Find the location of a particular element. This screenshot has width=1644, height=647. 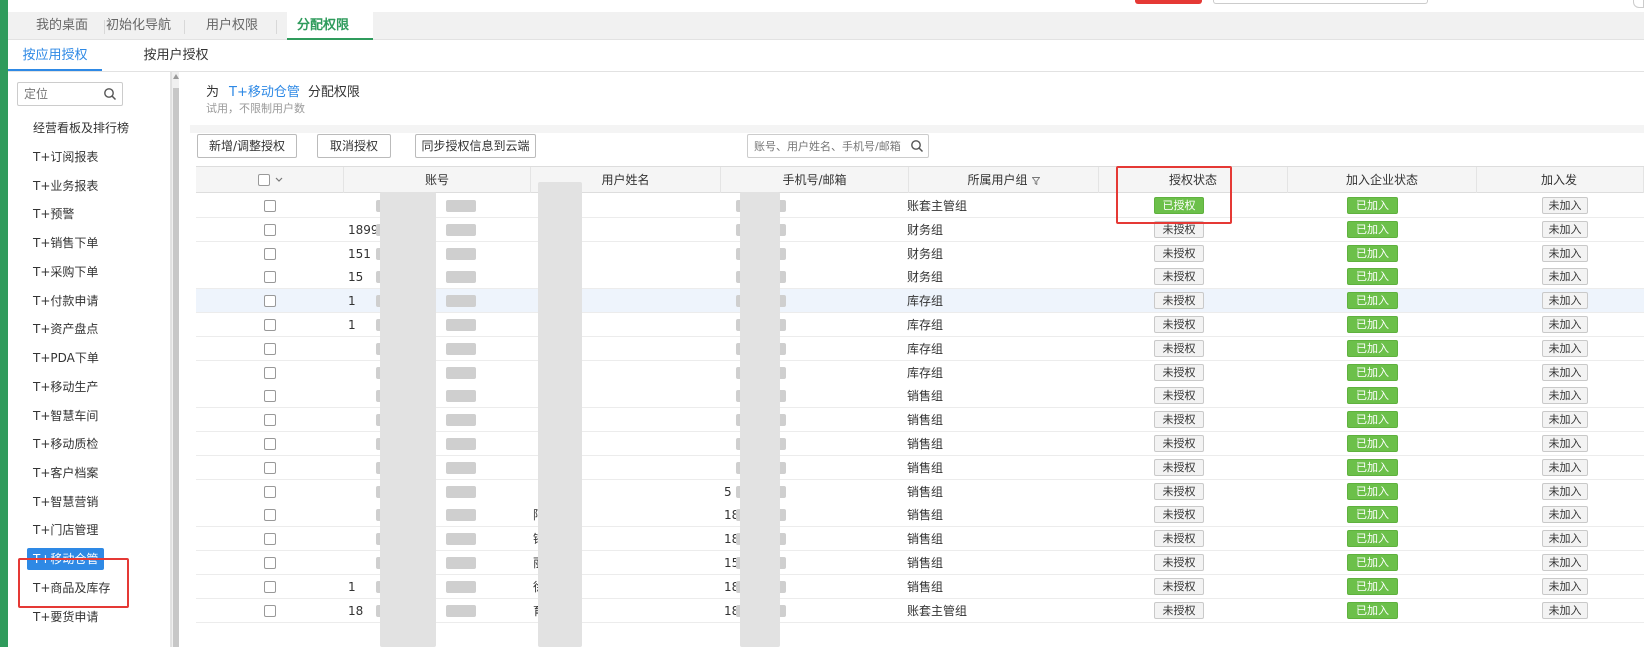

sidebar-item: T+业务报表 is located at coordinates (65, 186).